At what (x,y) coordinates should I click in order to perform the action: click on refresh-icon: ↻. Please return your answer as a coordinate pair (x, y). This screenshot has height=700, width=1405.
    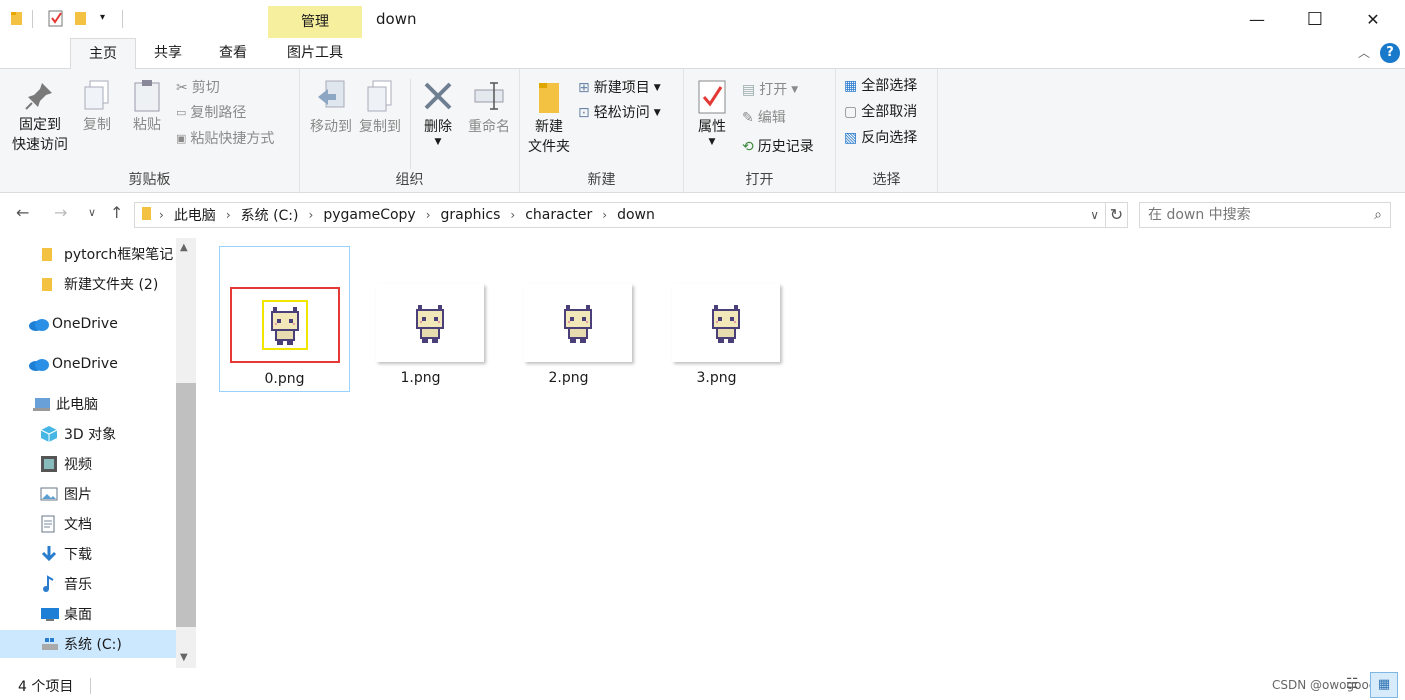
    Looking at the image, I should click on (1117, 215).